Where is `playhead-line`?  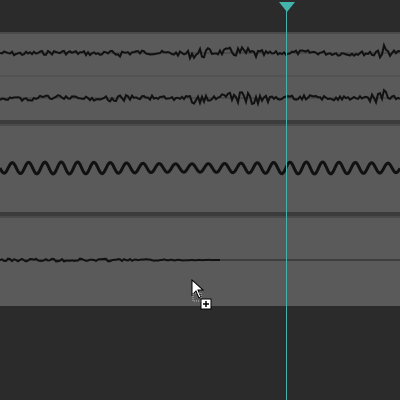 playhead-line is located at coordinates (286, 203).